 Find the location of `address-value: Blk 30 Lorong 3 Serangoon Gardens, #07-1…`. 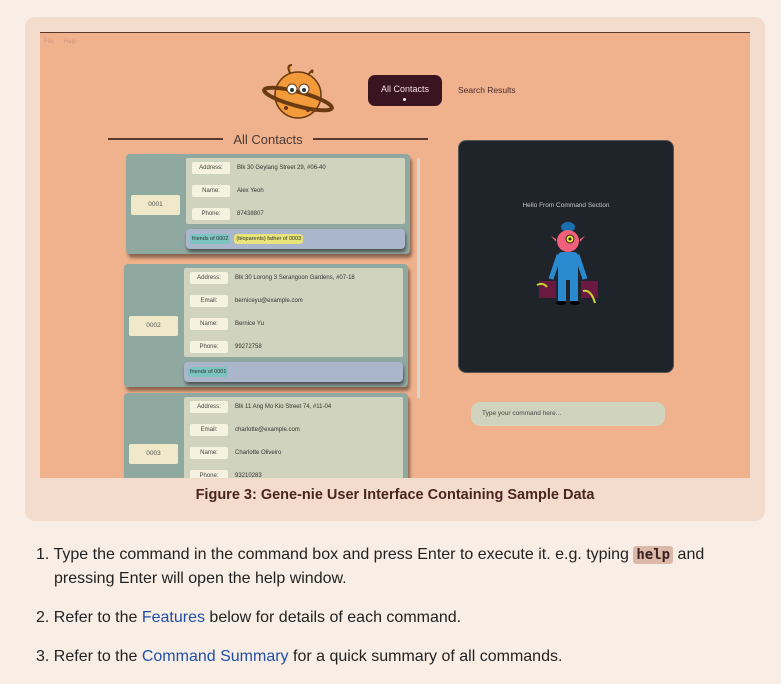

address-value: Blk 30 Lorong 3 Serangoon Gardens, #07-1… is located at coordinates (295, 278).